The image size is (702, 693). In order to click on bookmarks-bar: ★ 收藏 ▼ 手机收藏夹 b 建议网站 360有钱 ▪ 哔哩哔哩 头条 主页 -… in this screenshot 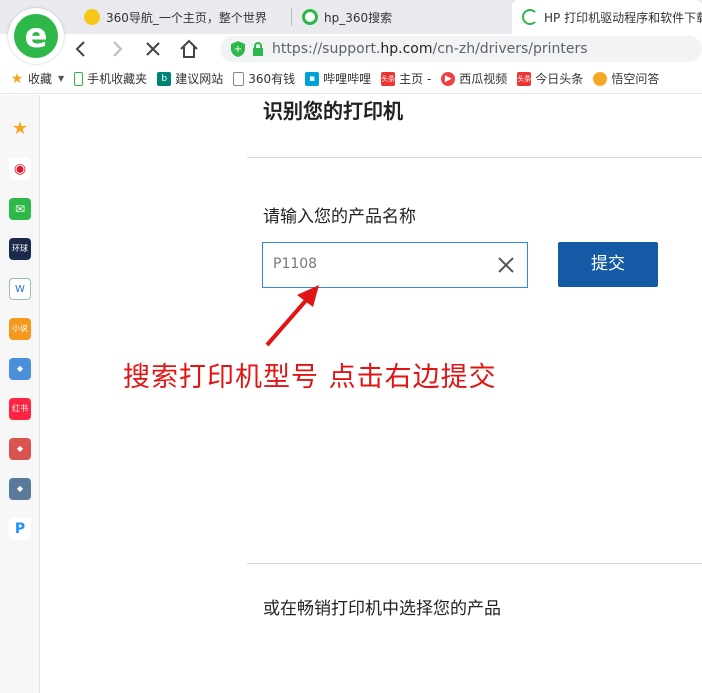, I will do `click(351, 79)`.